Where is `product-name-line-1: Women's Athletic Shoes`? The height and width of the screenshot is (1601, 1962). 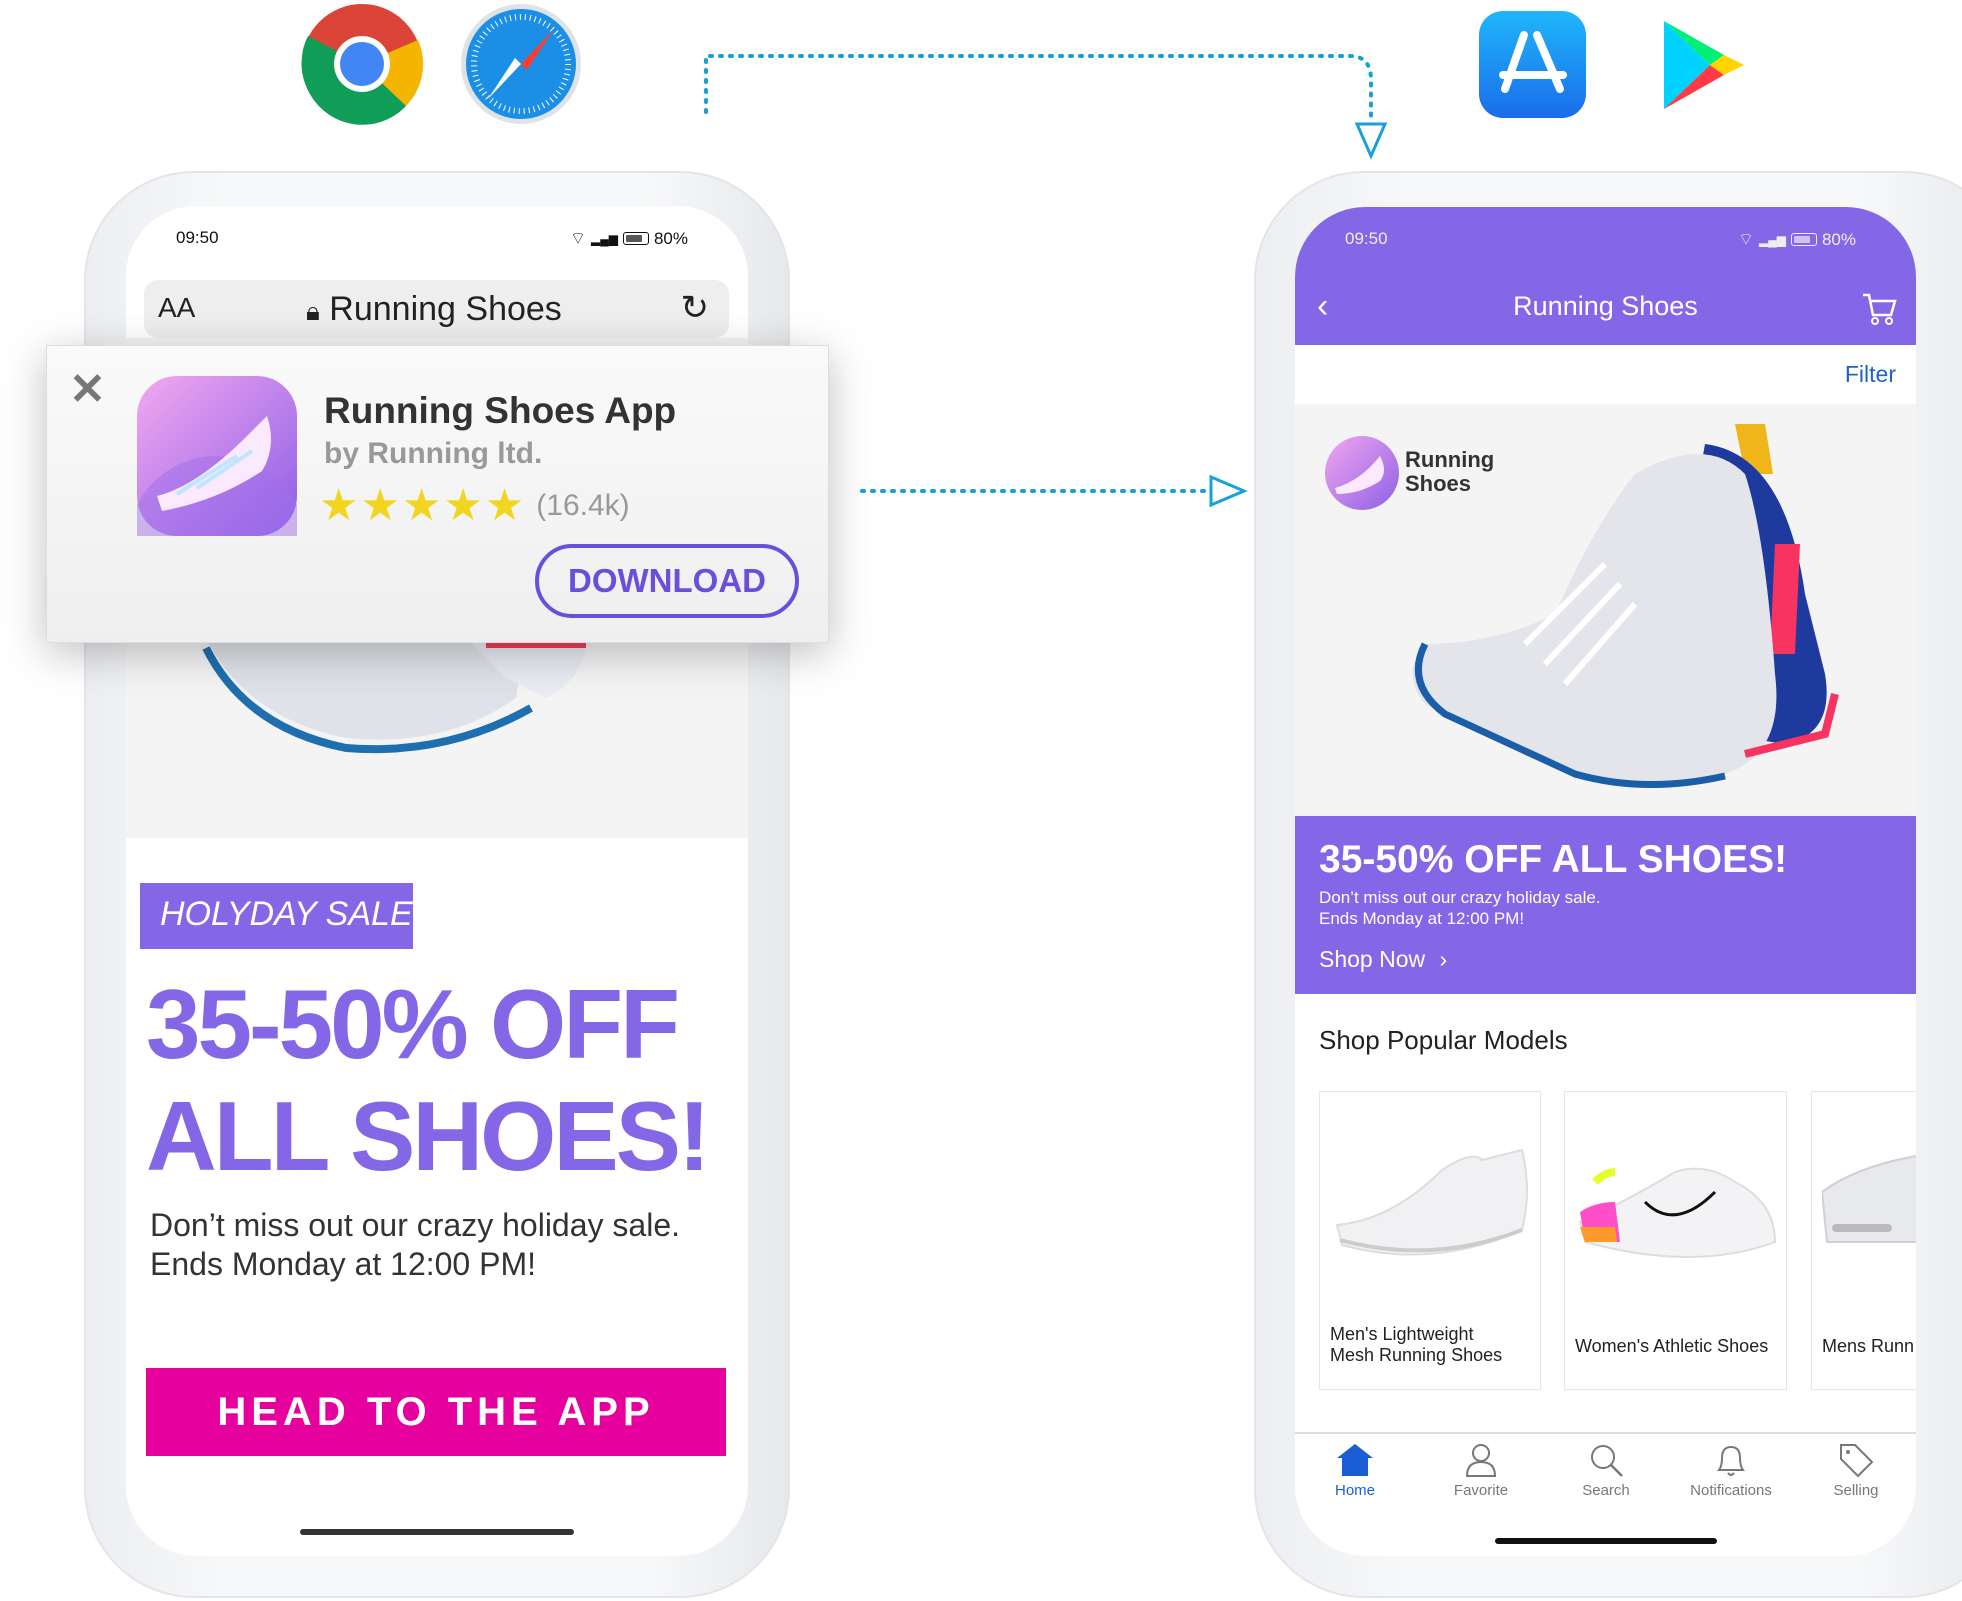 product-name-line-1: Women's Athletic Shoes is located at coordinates (1672, 1346).